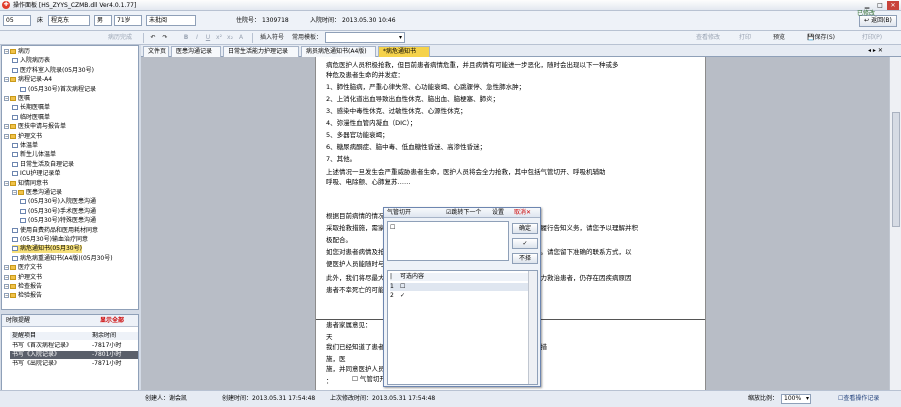  Describe the element at coordinates (219, 38) in the screenshot. I see `superscript-icon: x²` at that location.